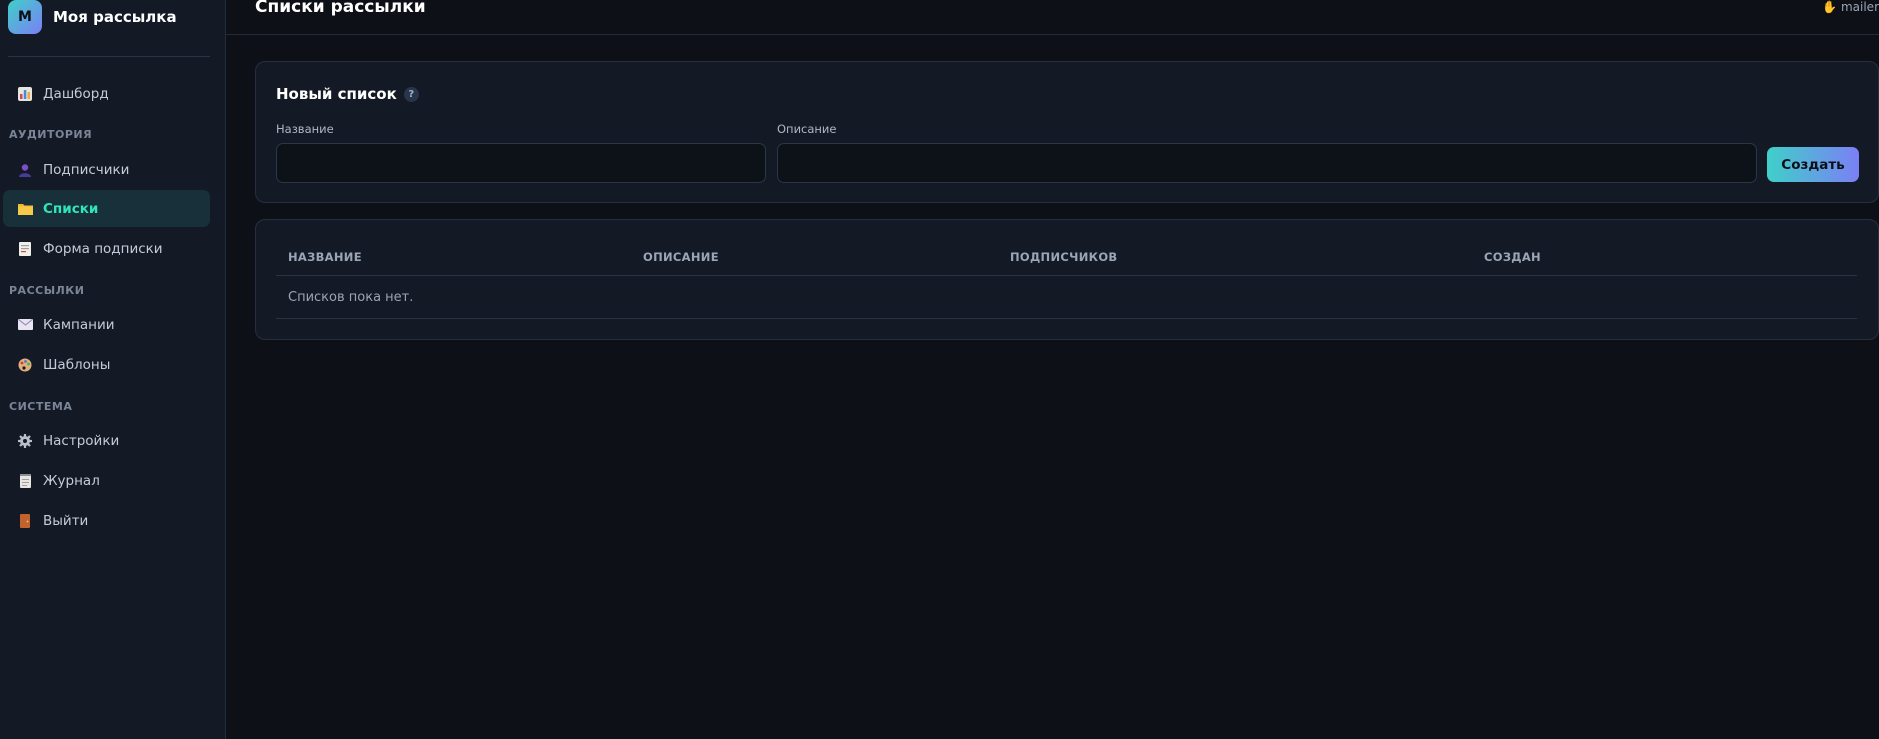  What do you see at coordinates (81, 440) in the screenshot?
I see `sidebar-item-label: Настройки` at bounding box center [81, 440].